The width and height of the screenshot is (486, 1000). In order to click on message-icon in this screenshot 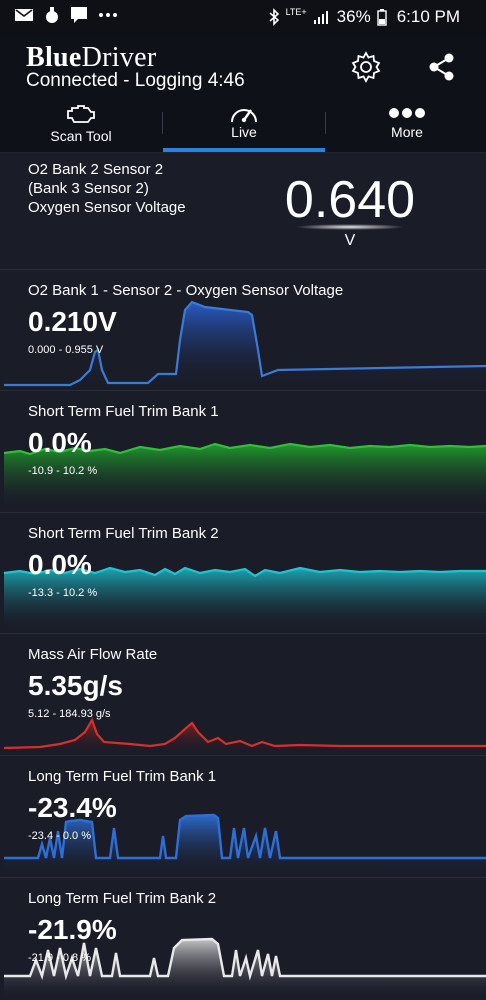, I will do `click(79, 15)`.